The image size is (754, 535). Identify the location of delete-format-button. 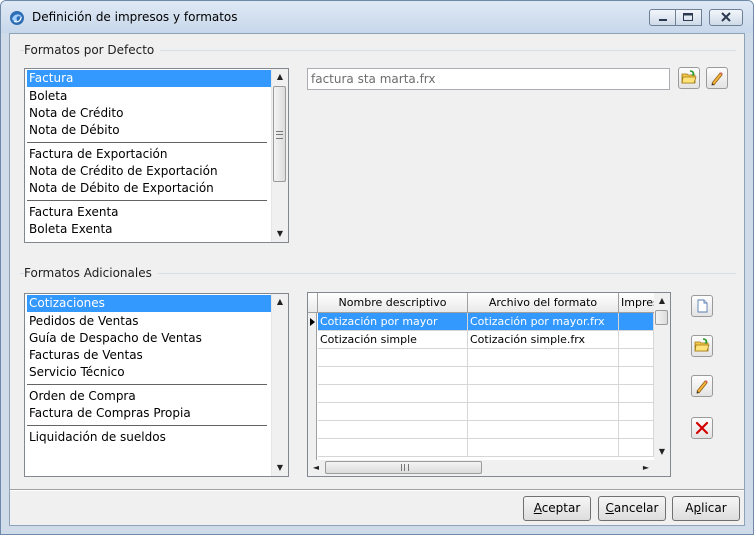
(702, 428).